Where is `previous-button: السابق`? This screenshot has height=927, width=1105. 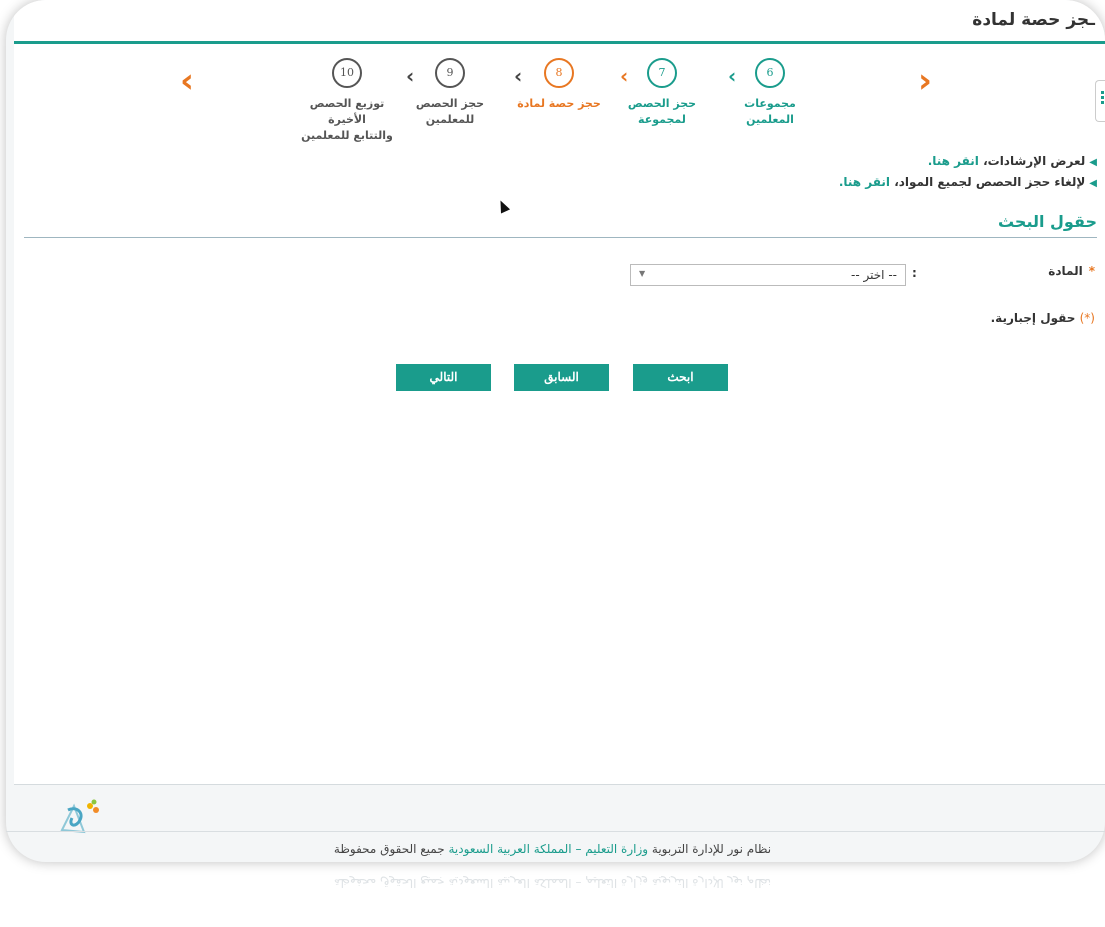
previous-button: السابق is located at coordinates (561, 377).